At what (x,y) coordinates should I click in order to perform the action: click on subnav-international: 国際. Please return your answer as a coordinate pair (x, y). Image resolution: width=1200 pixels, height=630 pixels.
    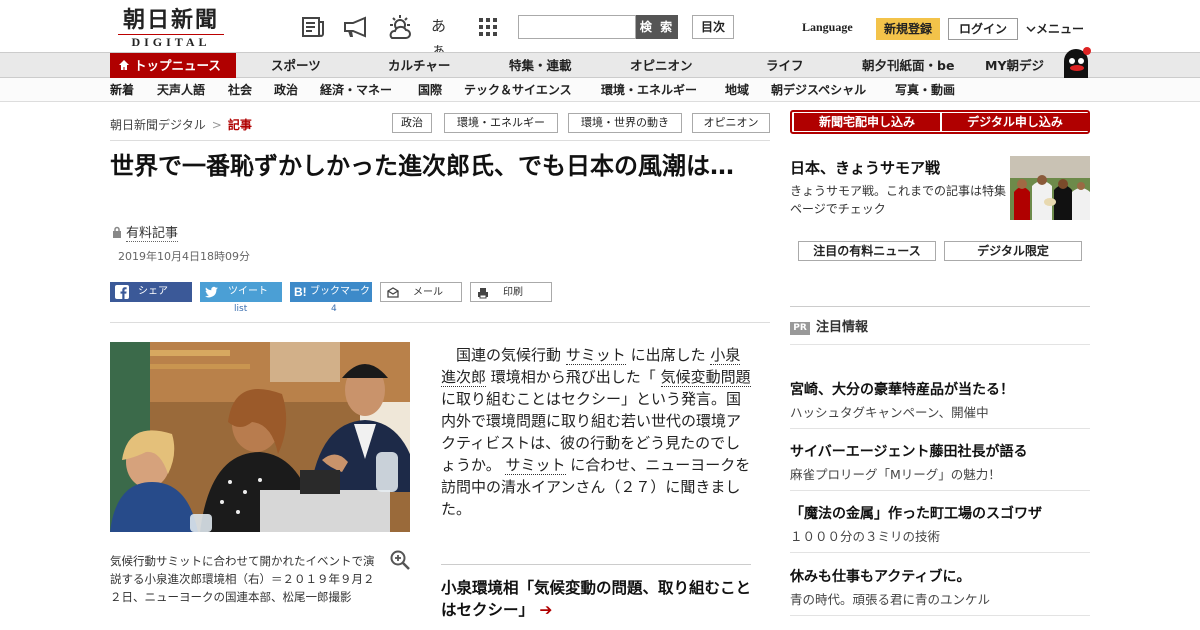
    Looking at the image, I should click on (430, 90).